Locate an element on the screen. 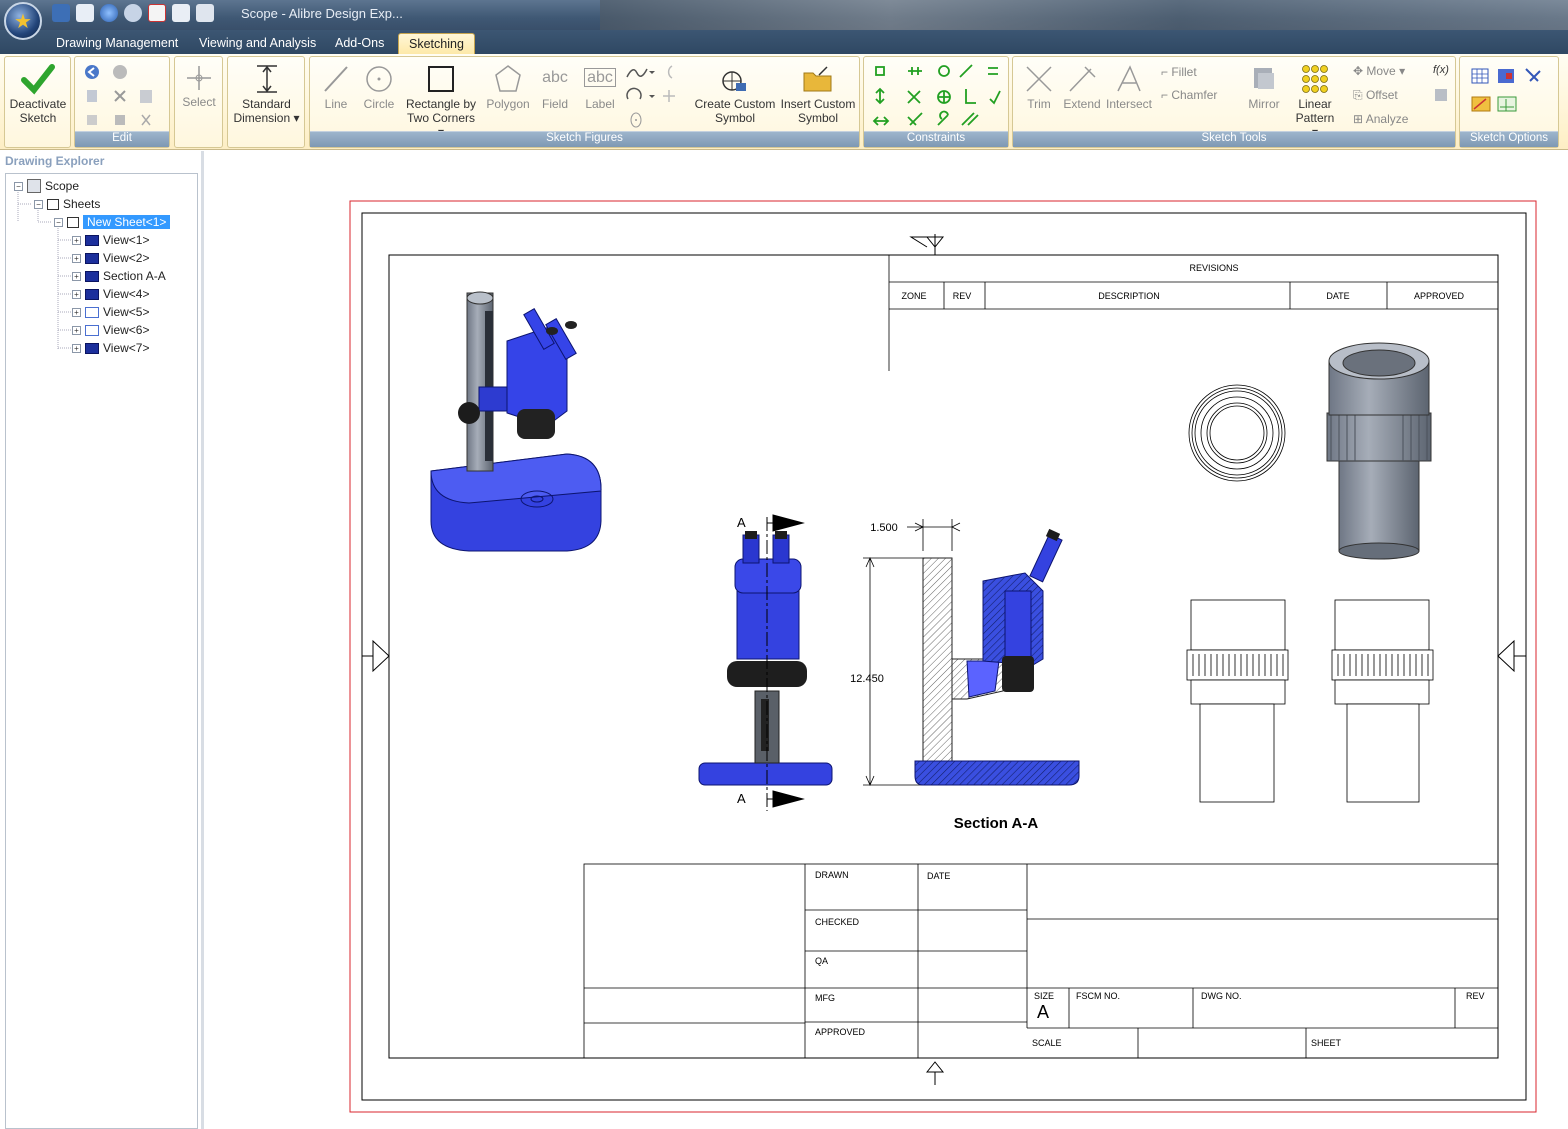 The image size is (1568, 1129). tab-drawing-management: Drawing Management is located at coordinates (117, 43).